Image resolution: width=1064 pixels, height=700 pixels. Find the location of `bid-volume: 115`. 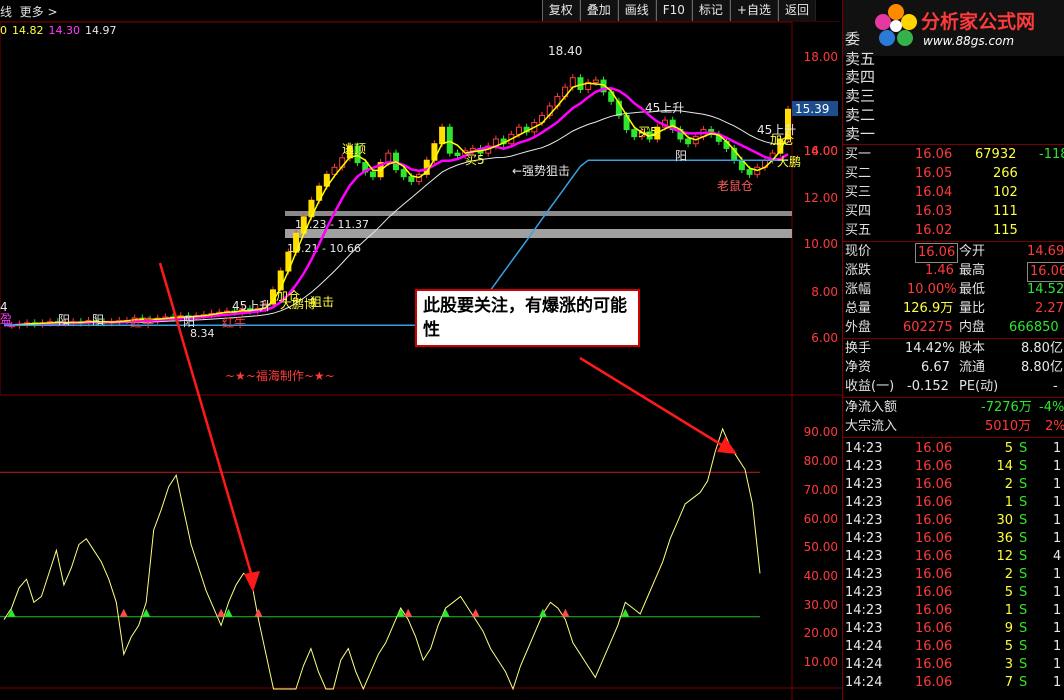

bid-volume: 115 is located at coordinates (1005, 230).